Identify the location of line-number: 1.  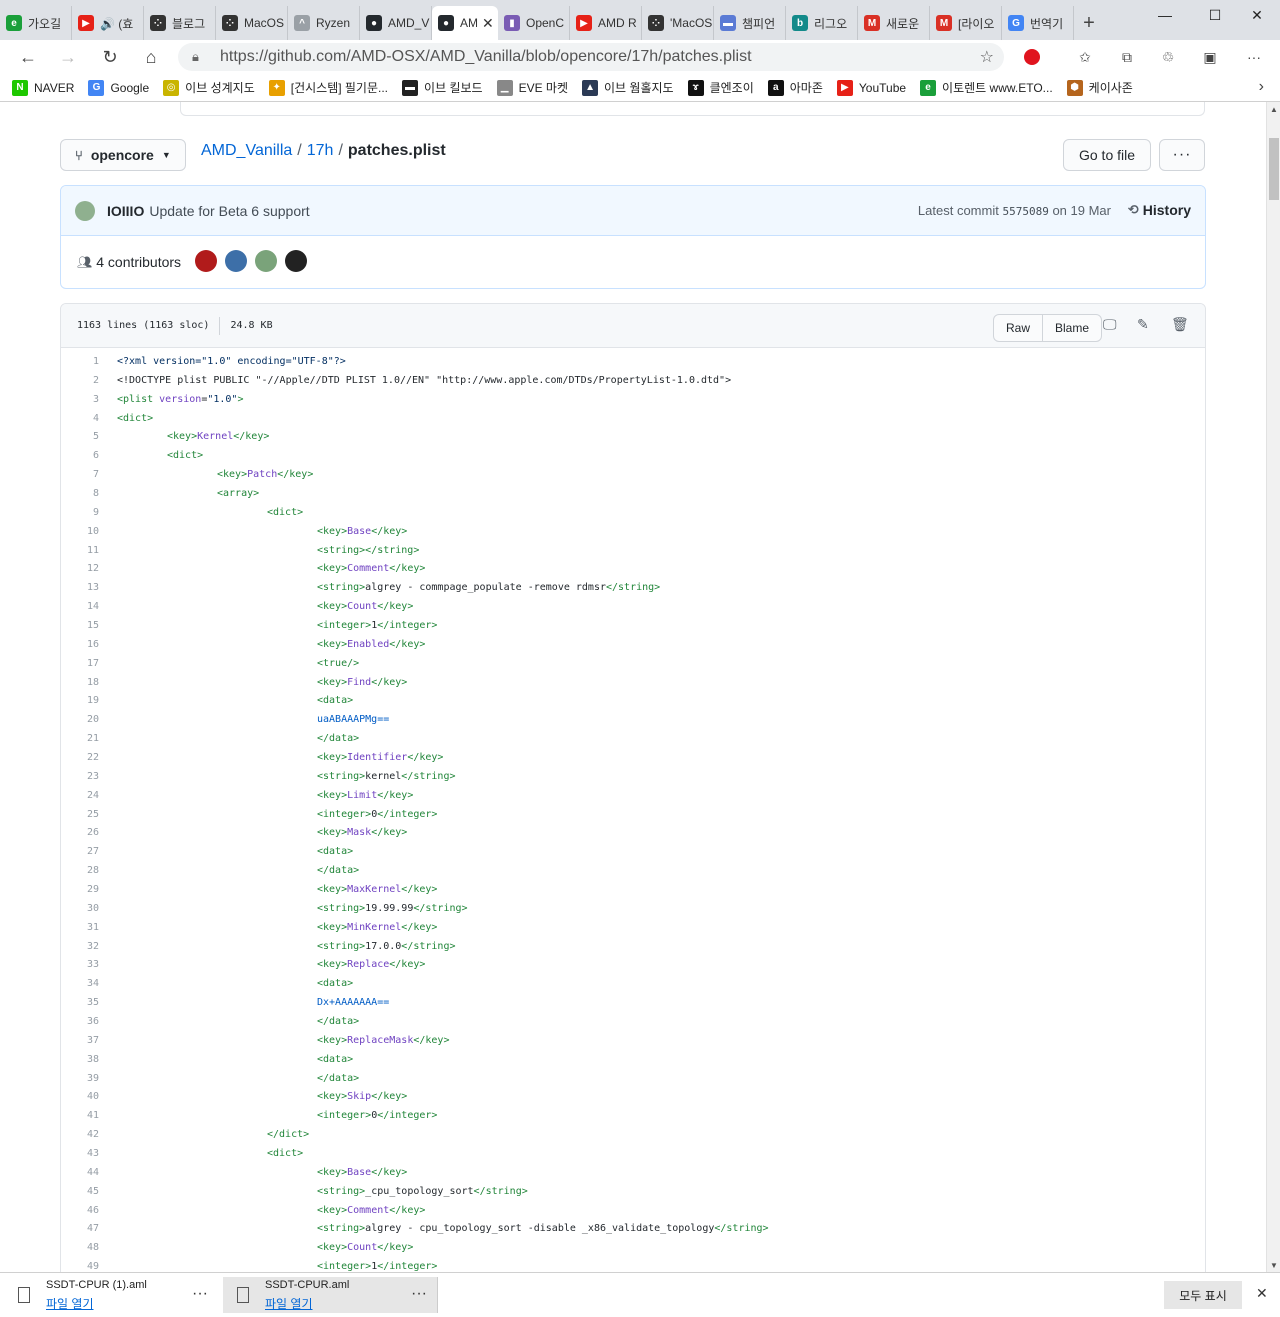
(80, 361).